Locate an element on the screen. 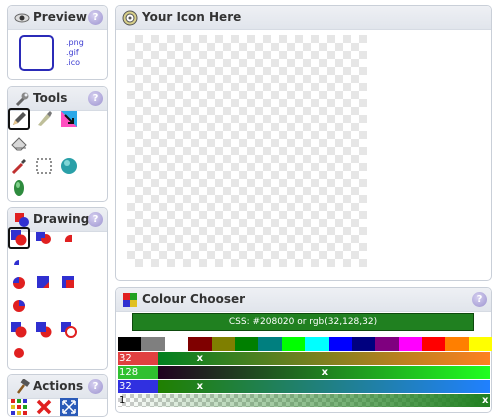  rect-corner-tool is located at coordinates (44, 283).